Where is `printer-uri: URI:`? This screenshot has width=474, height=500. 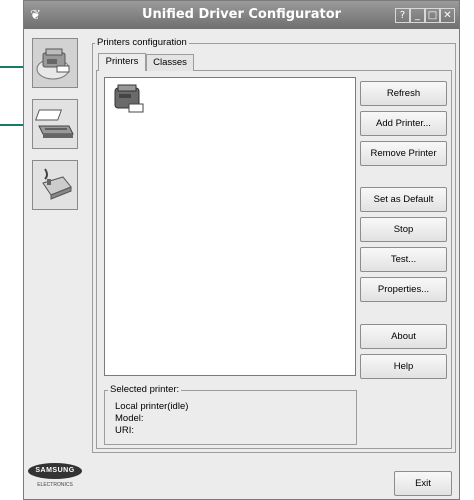 printer-uri: URI: is located at coordinates (124, 430).